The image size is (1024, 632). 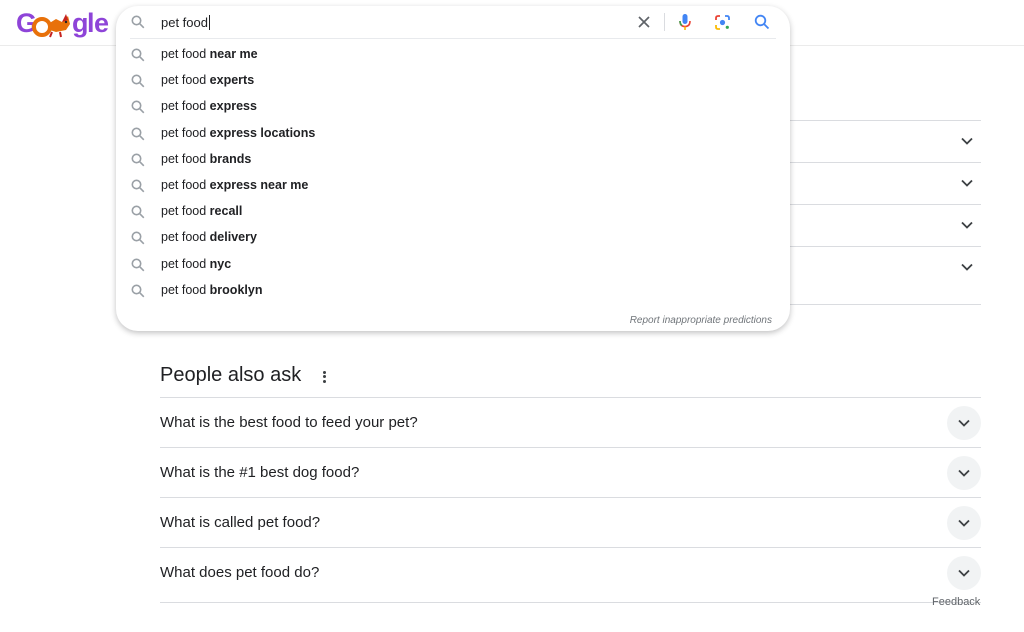 I want to click on more-options-icon, so click(x=324, y=377).